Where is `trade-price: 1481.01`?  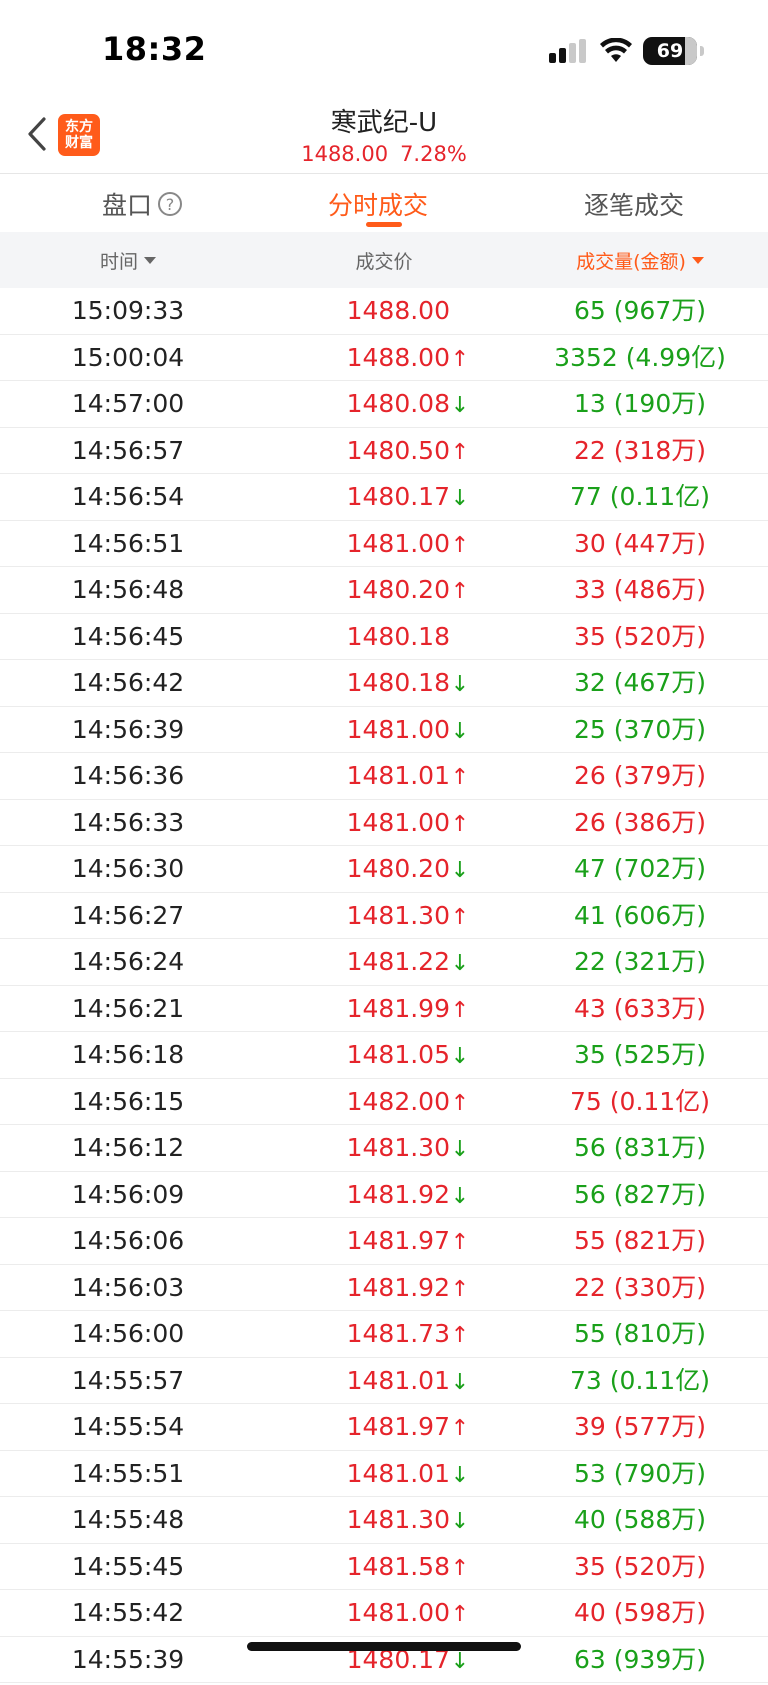 trade-price: 1481.01 is located at coordinates (398, 775).